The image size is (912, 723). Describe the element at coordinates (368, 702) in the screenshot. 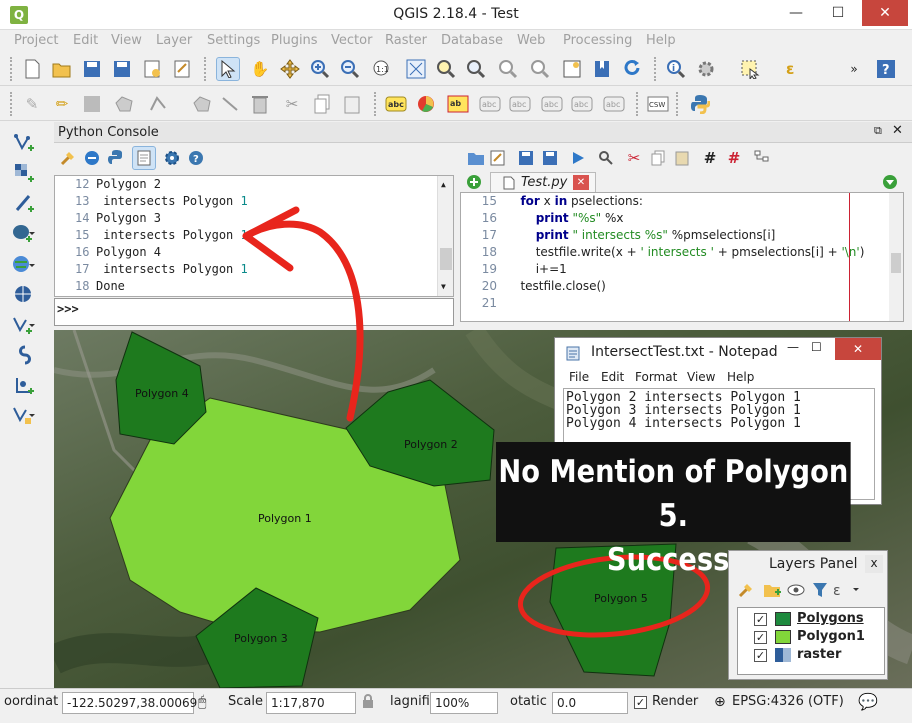

I see `lock-scale-icon` at that location.